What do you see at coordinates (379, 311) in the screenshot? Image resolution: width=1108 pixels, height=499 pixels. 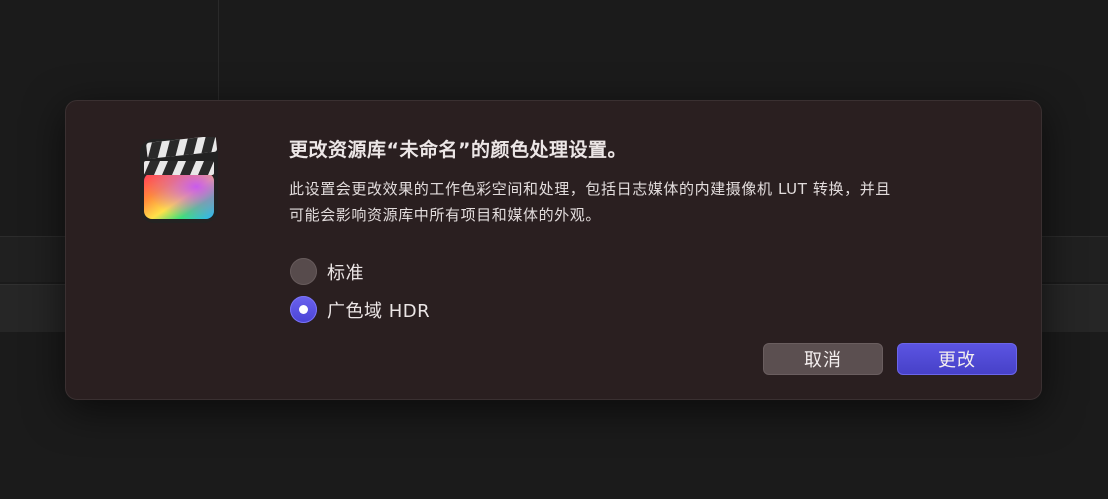 I see `radio-label-wide-gamut-hdr: 广色域 HDR` at bounding box center [379, 311].